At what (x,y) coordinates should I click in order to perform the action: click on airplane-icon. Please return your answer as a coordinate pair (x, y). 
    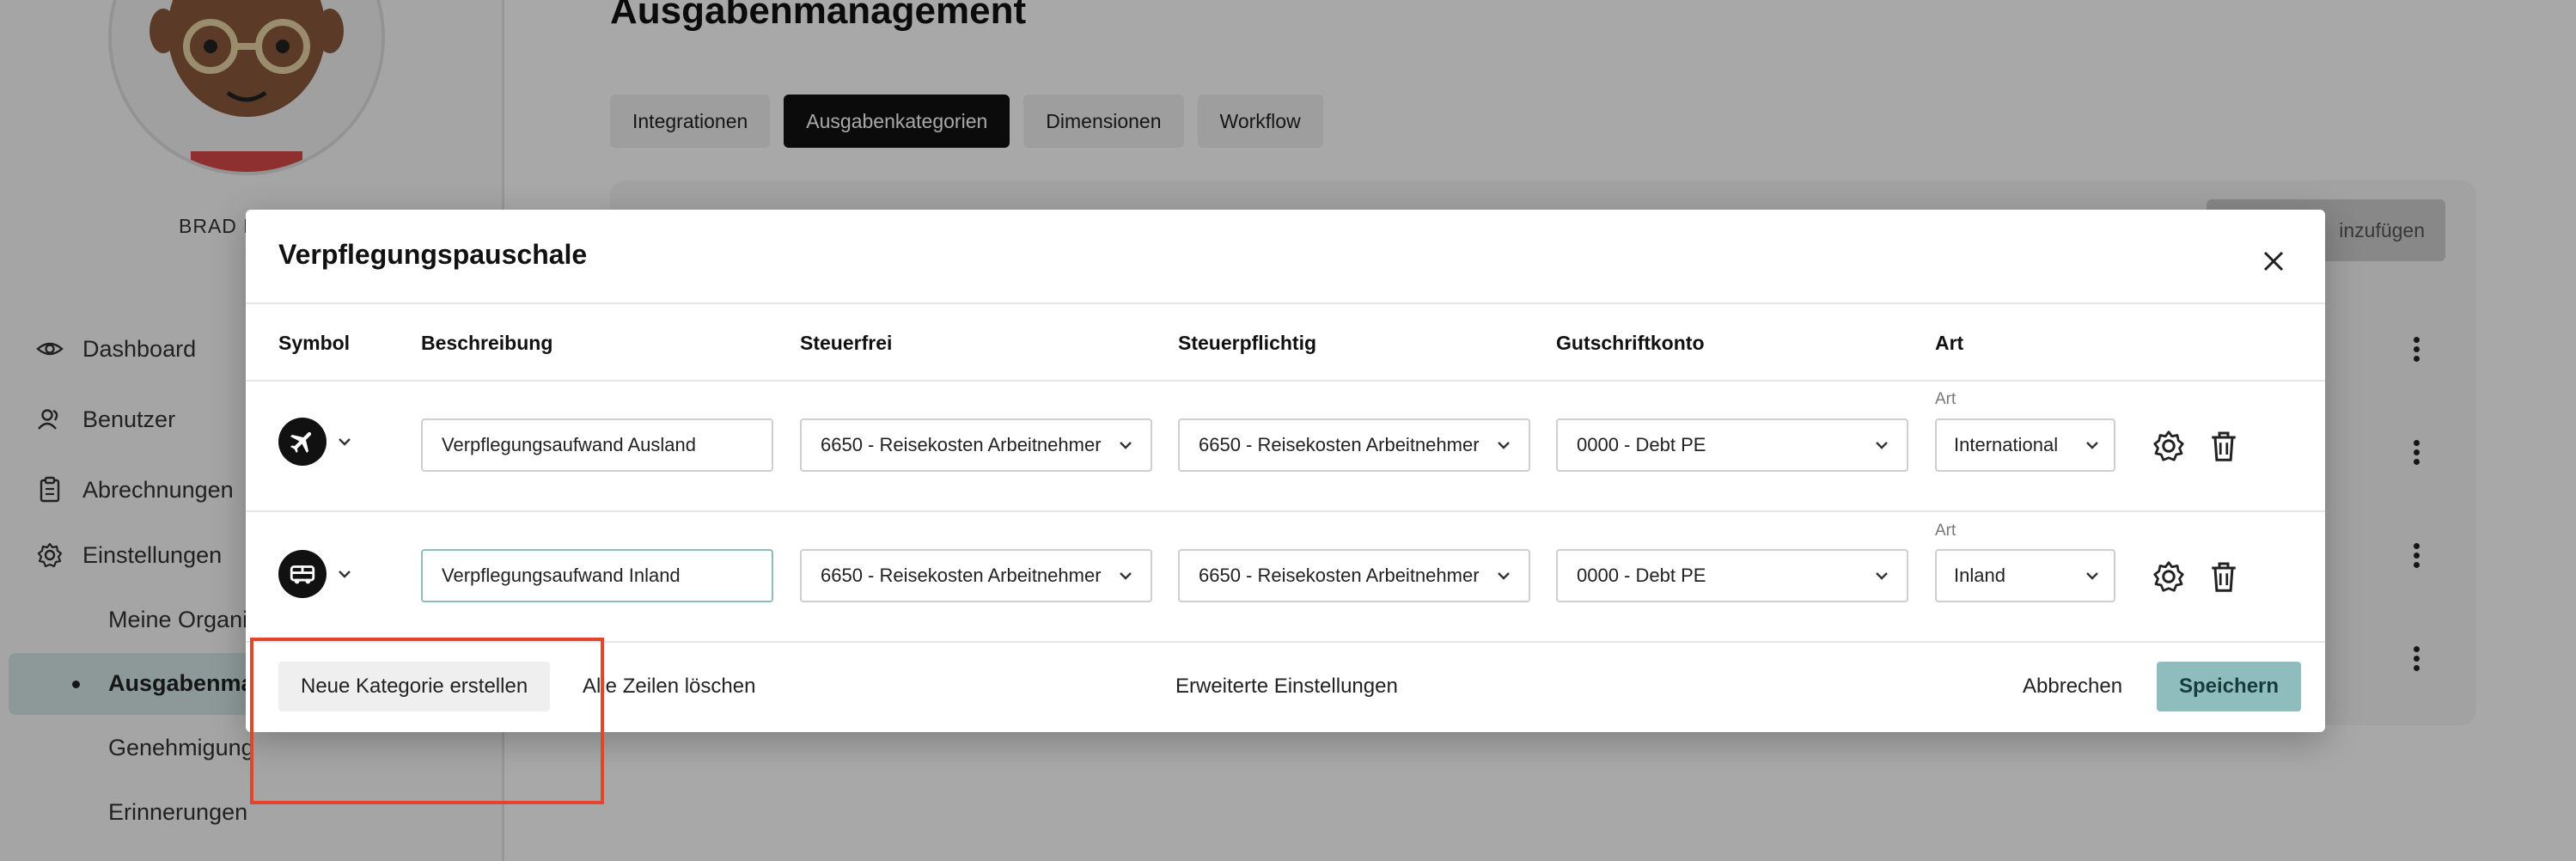
    Looking at the image, I should click on (301, 442).